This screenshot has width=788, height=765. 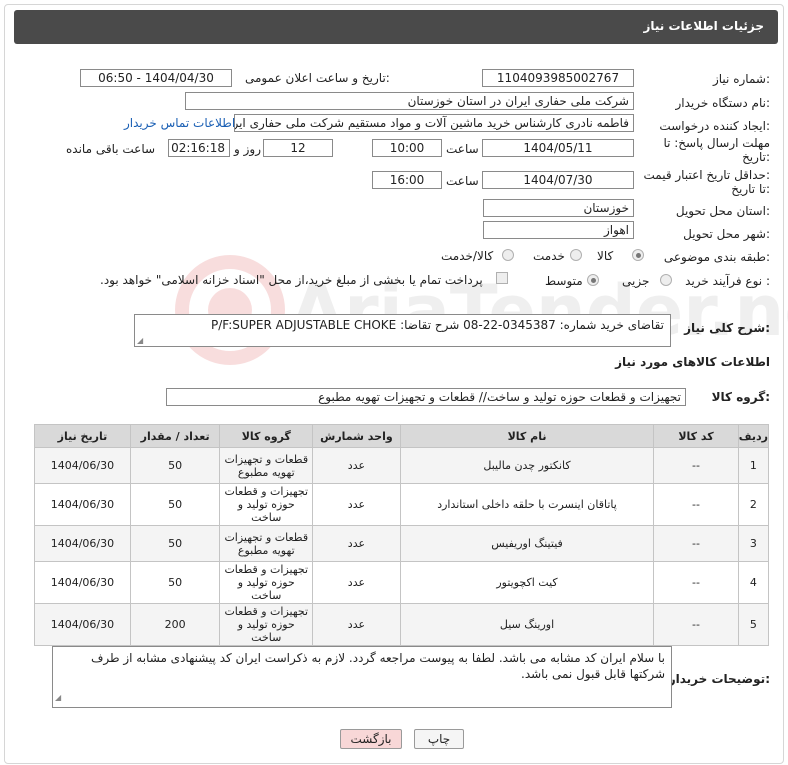 What do you see at coordinates (409, 101) in the screenshot?
I see `buyer-org-field: شرکت ملی حفاری ایران در استان خوزستان` at bounding box center [409, 101].